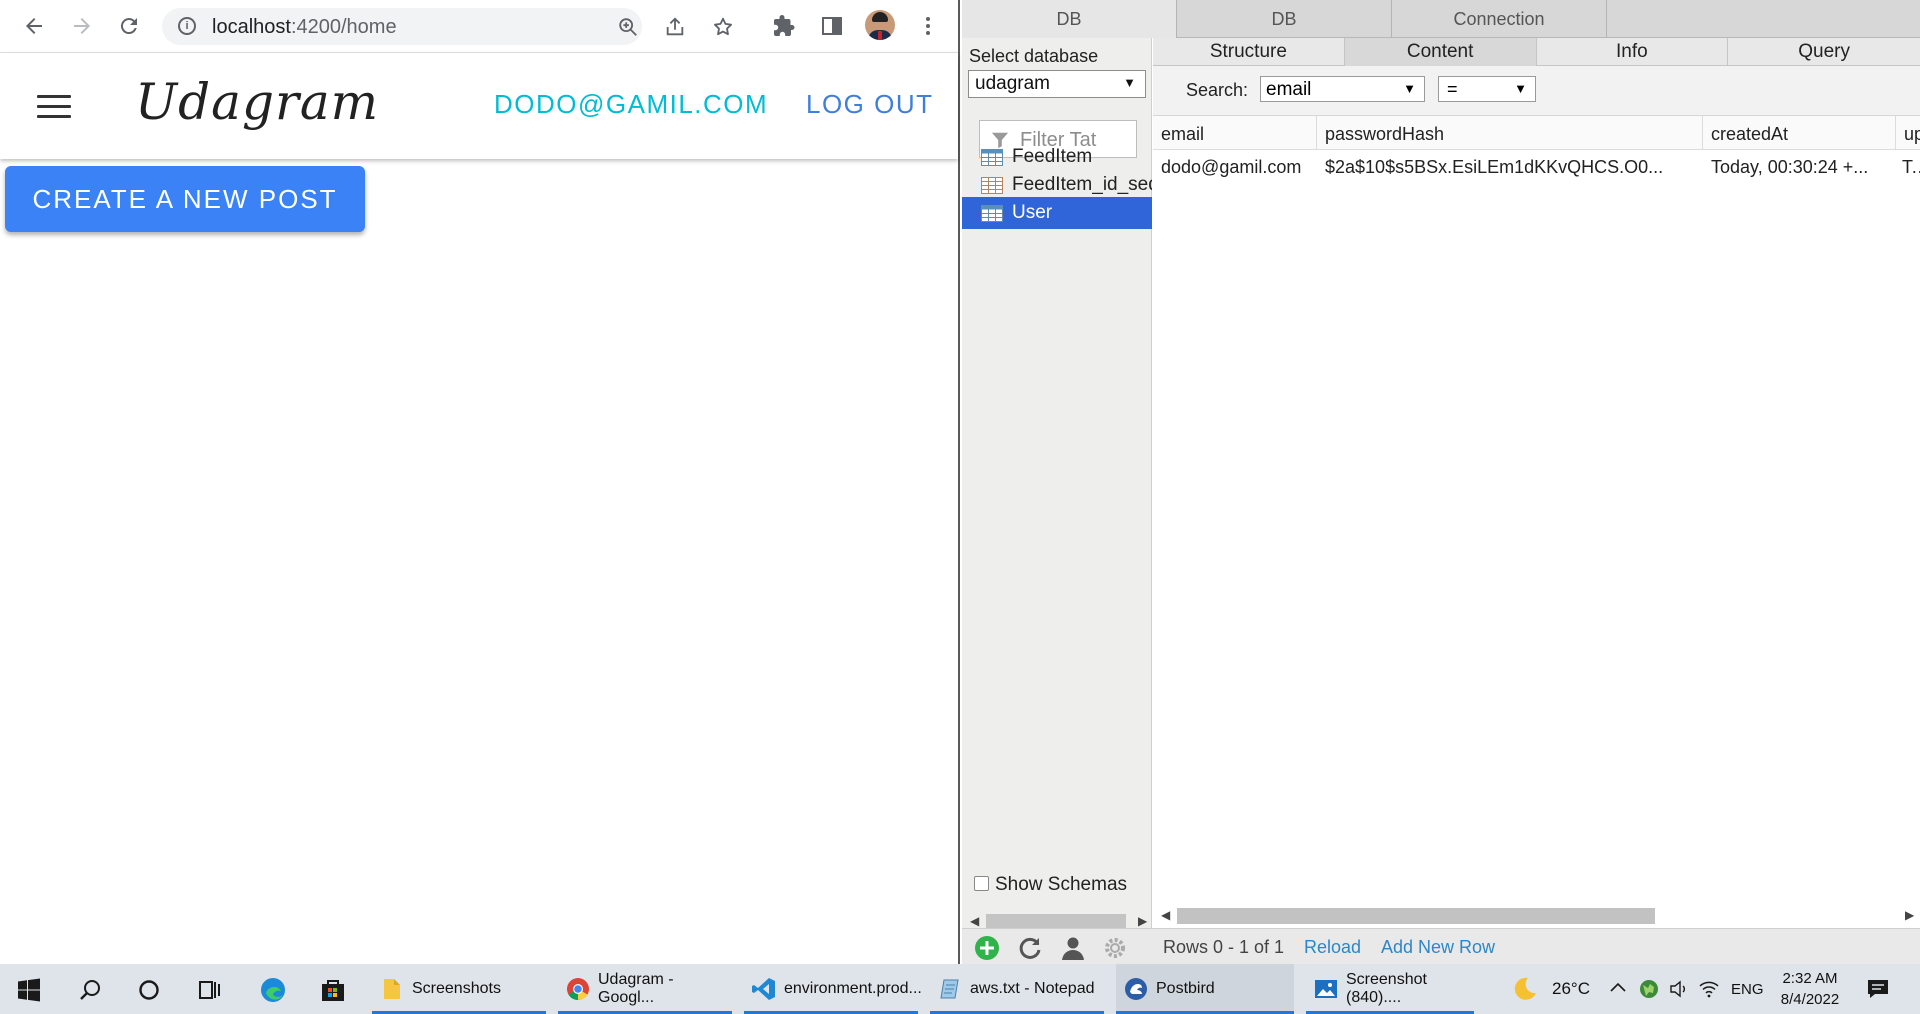 The image size is (1920, 1014). Describe the element at coordinates (981, 883) in the screenshot. I see `checkbox-icon` at that location.